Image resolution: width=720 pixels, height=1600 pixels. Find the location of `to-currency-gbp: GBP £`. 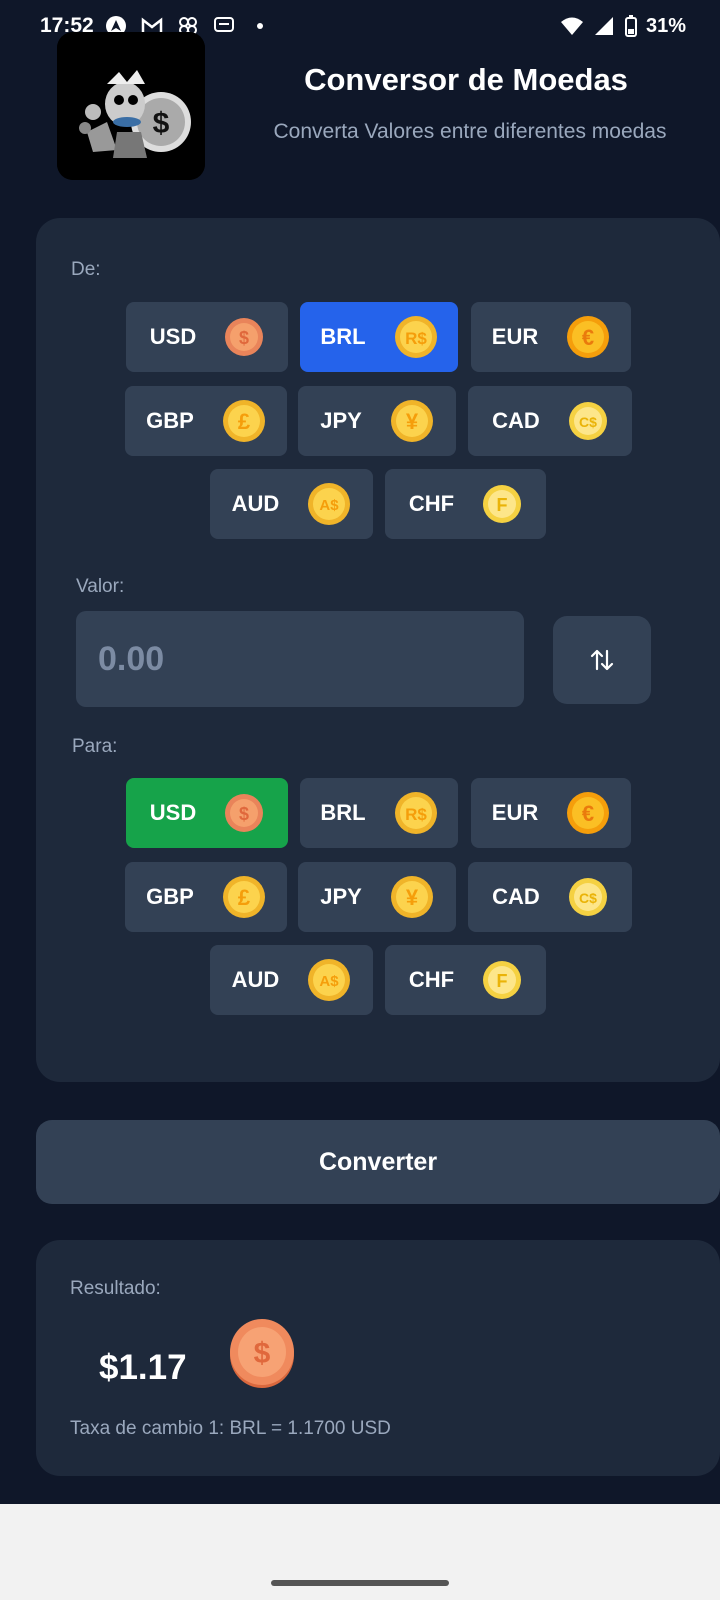

to-currency-gbp: GBP £ is located at coordinates (206, 897).